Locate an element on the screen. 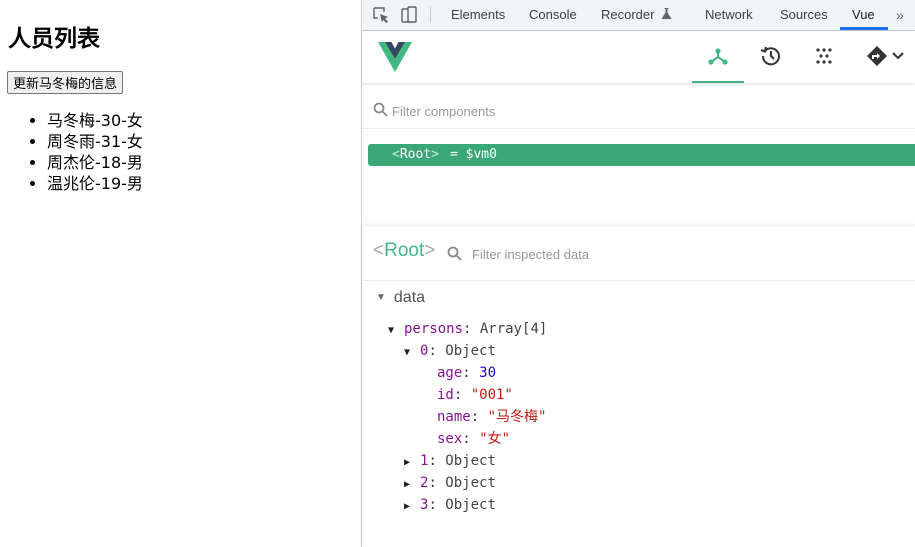 This screenshot has width=915, height=547. data-row-item-3: ▶ 3: Object is located at coordinates (450, 505).